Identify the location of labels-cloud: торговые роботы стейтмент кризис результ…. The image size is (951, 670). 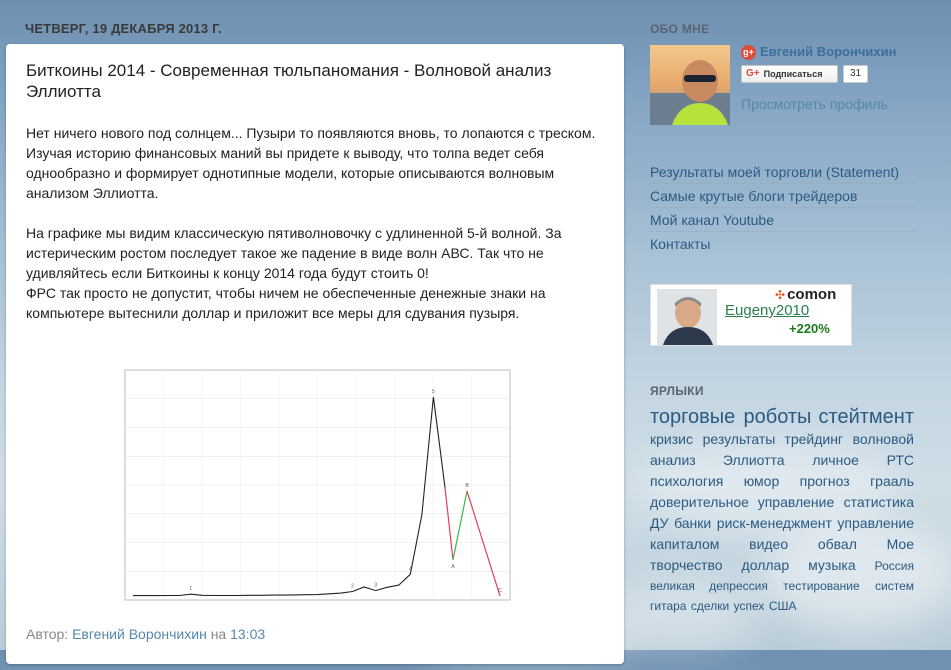
(782, 510).